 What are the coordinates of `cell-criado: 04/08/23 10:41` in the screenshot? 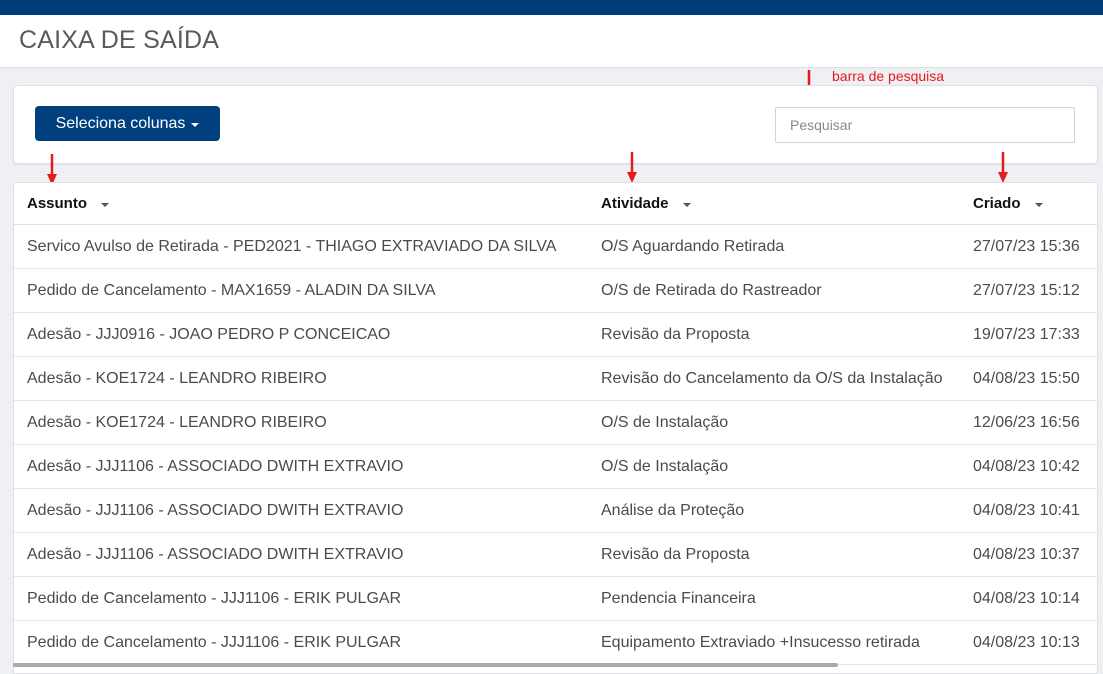 It's located at (1030, 510).